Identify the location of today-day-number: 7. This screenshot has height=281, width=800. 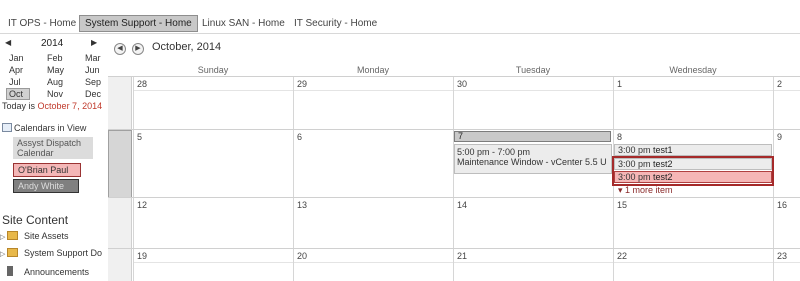
(532, 136).